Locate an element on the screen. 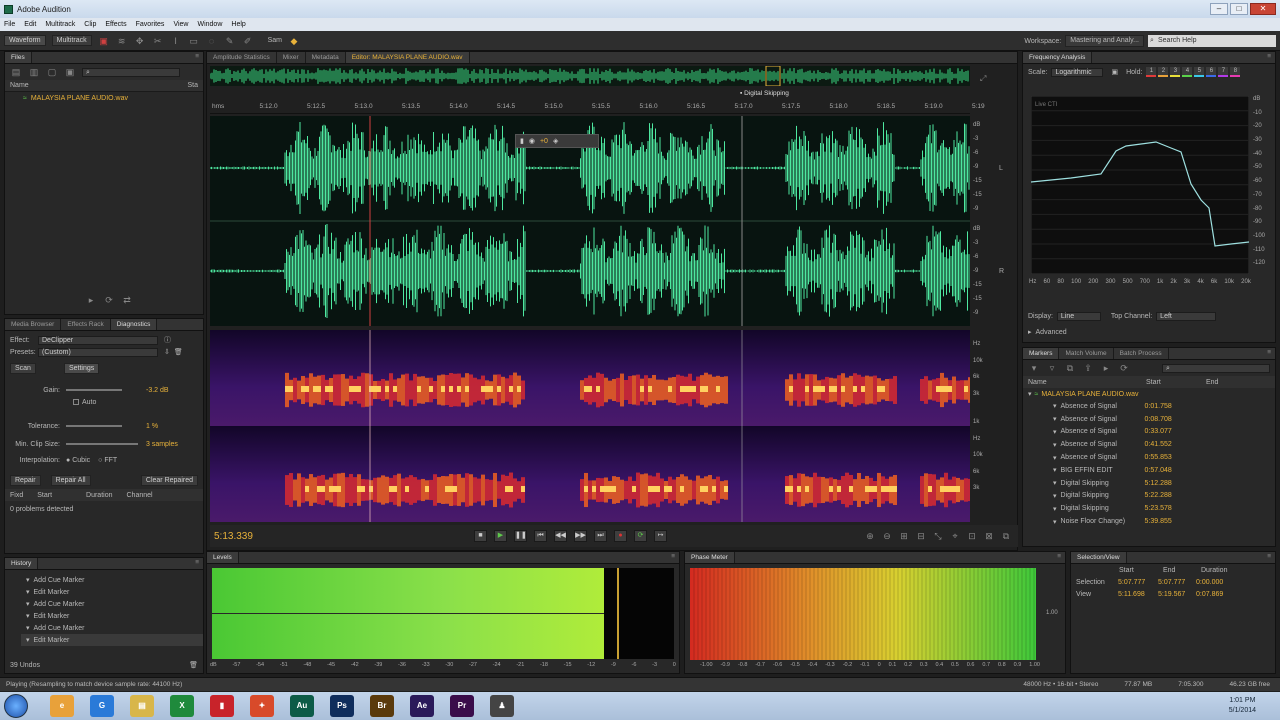 Image resolution: width=1280 pixels, height=720 pixels. settings-button: Settings is located at coordinates (81, 368).